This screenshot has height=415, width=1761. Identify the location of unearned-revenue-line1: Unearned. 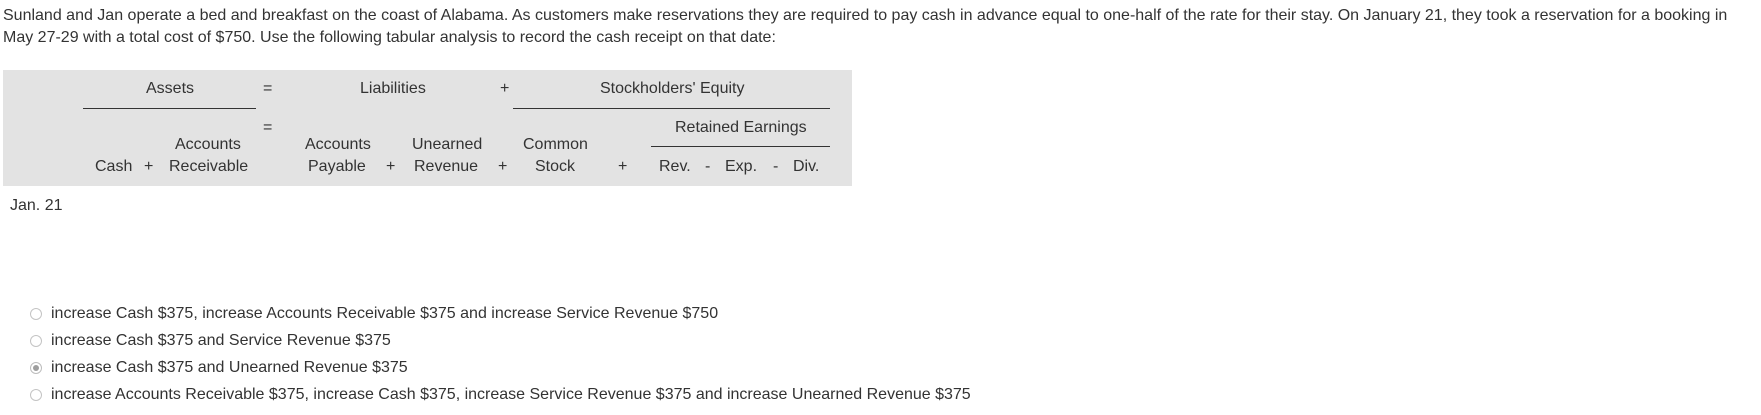
(447, 145).